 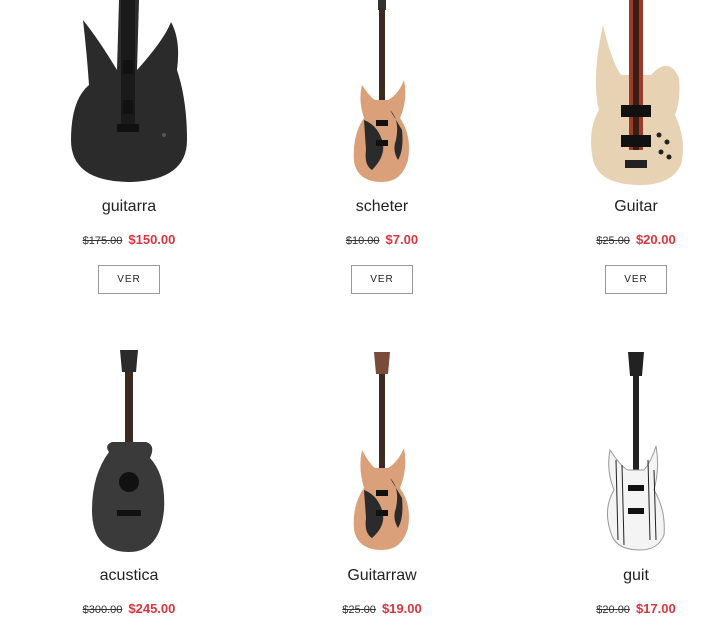 I want to click on product-prices: $20.00 $17.00, so click(x=620, y=608).